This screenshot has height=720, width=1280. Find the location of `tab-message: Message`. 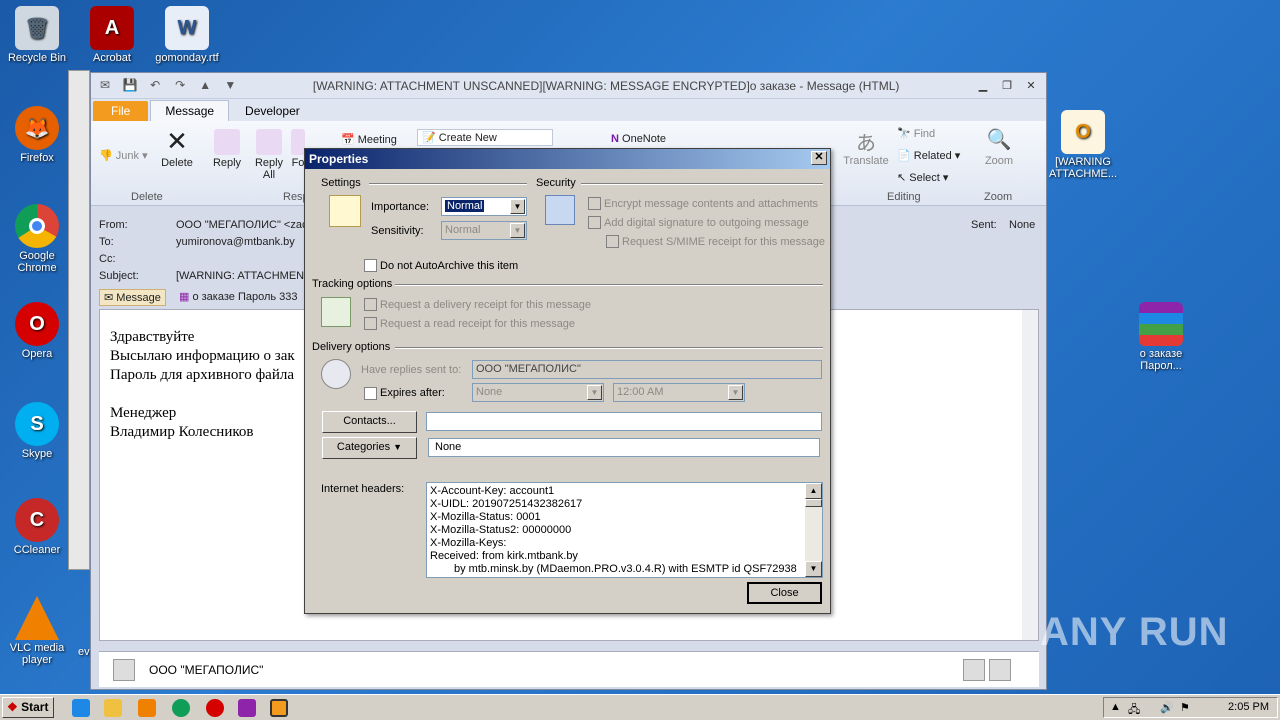

tab-message: Message is located at coordinates (190, 110).